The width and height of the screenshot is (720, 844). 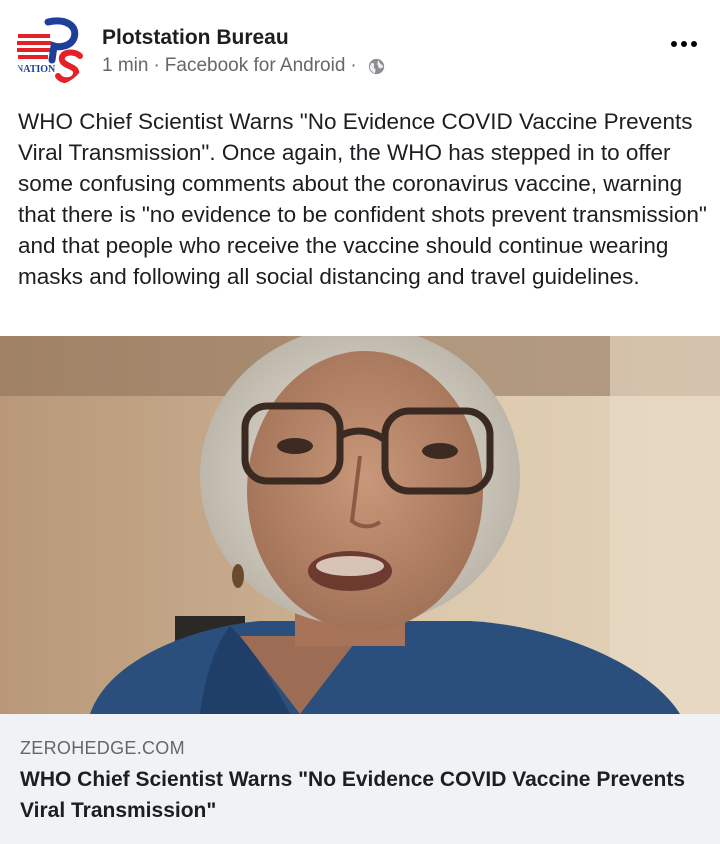 I want to click on post-timestamp: 1 min, so click(x=125, y=66).